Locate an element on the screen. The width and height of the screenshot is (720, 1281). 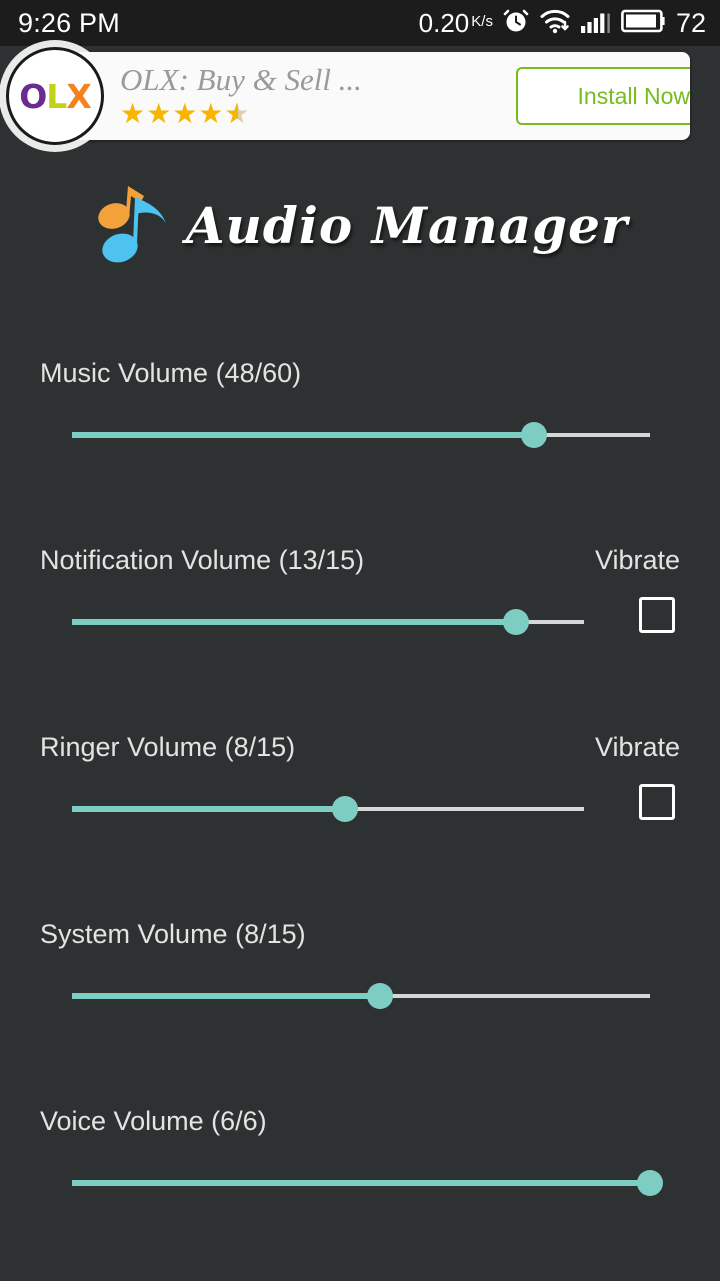
status-bar: 9:26 PM 0.20 K/s 72 is located at coordinates (360, 23).